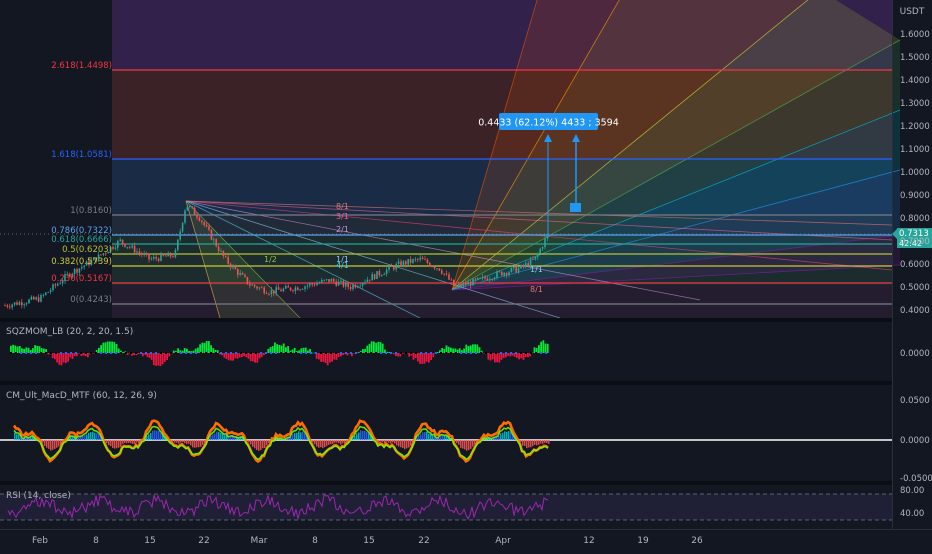 Image resolution: width=932 pixels, height=554 pixels. I want to click on price-tick: 1.3000, so click(915, 104).